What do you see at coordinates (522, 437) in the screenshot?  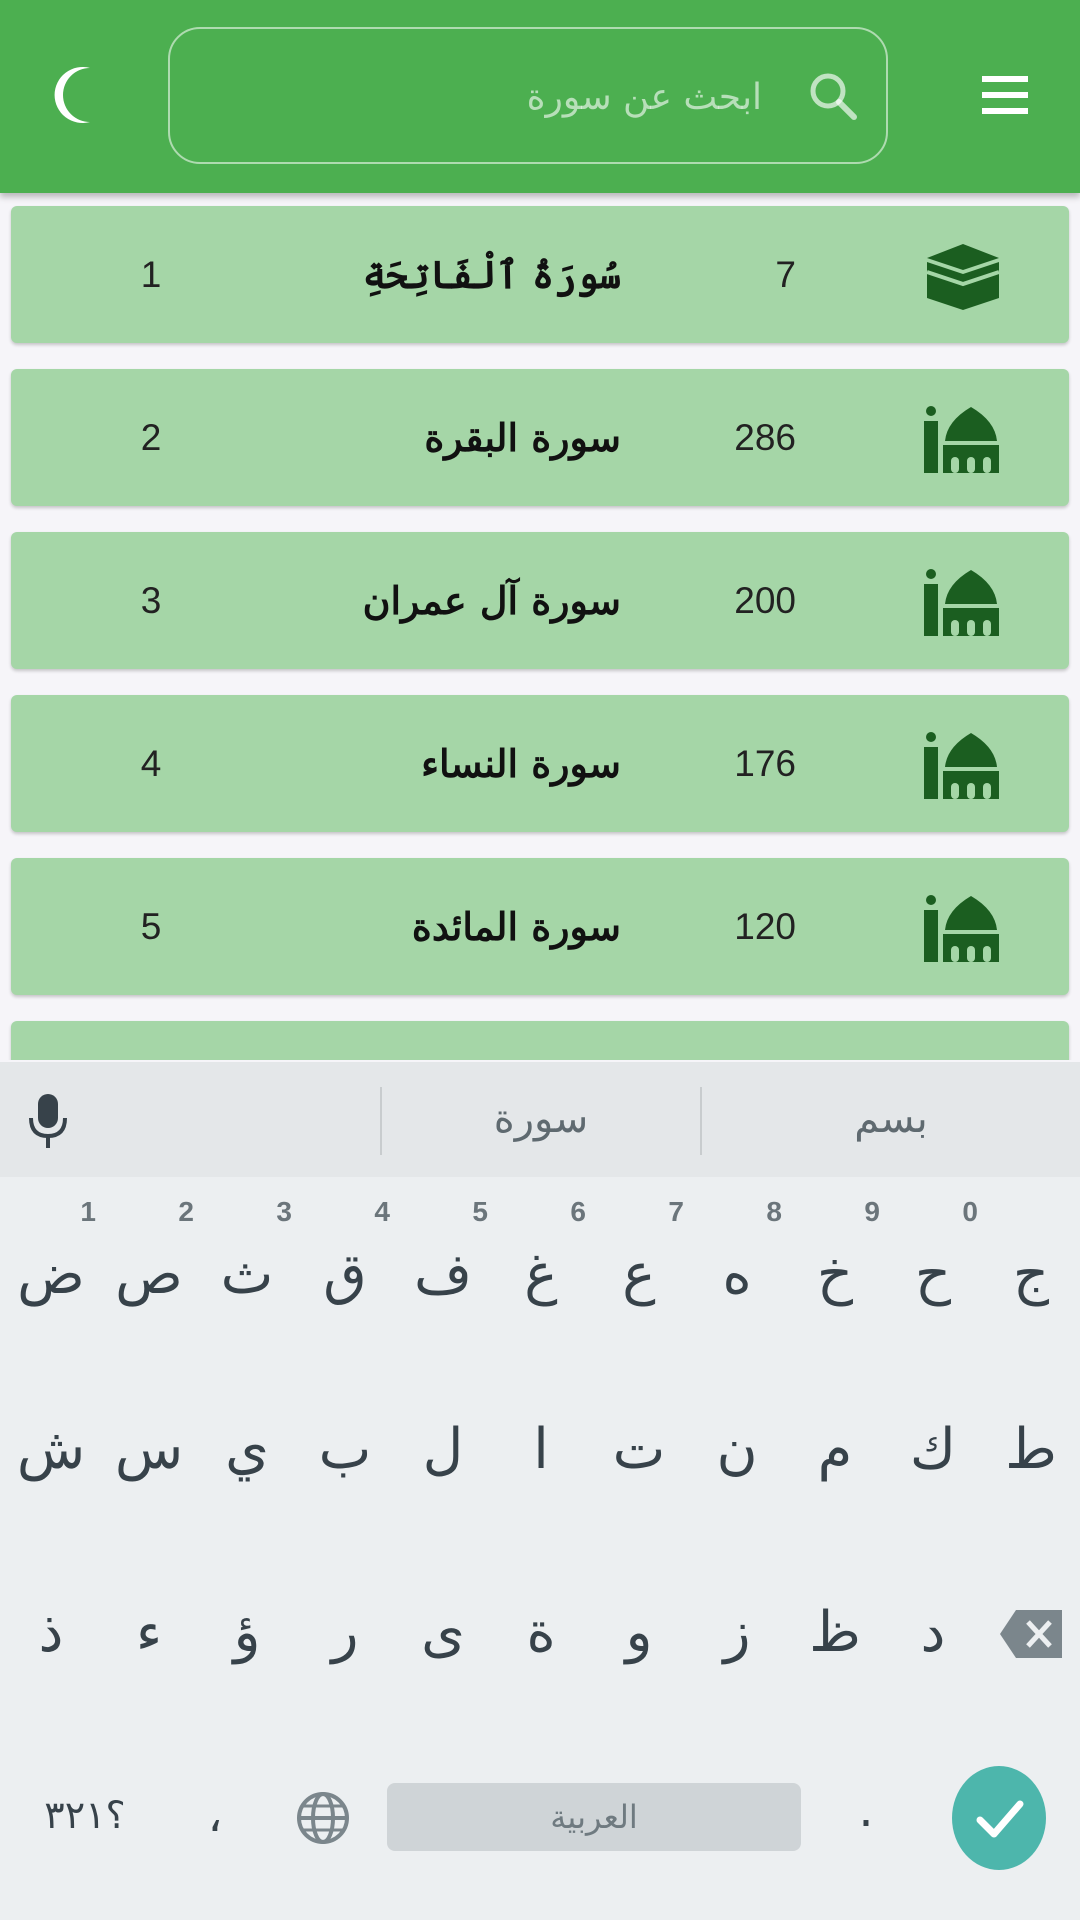 I see `surah-name: سورة البقرة` at bounding box center [522, 437].